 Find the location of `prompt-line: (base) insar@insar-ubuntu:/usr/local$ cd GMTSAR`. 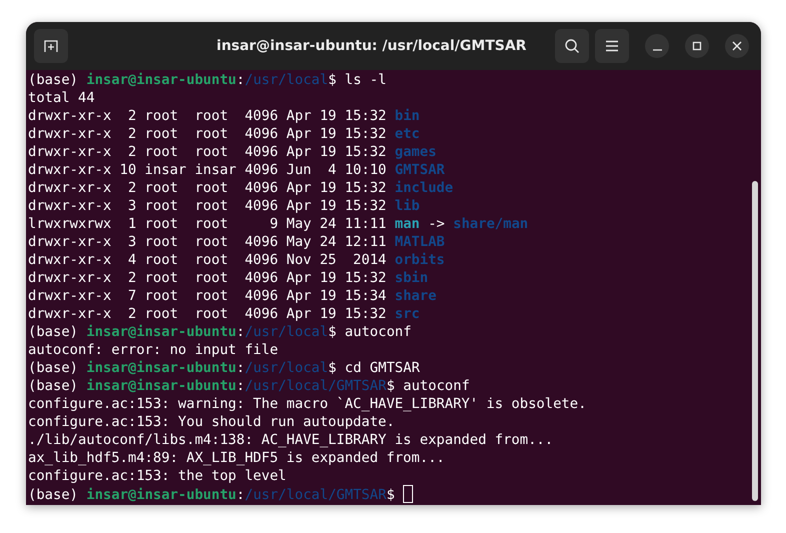

prompt-line: (base) insar@insar-ubuntu:/usr/local$ cd GMTSAR is located at coordinates (224, 368).